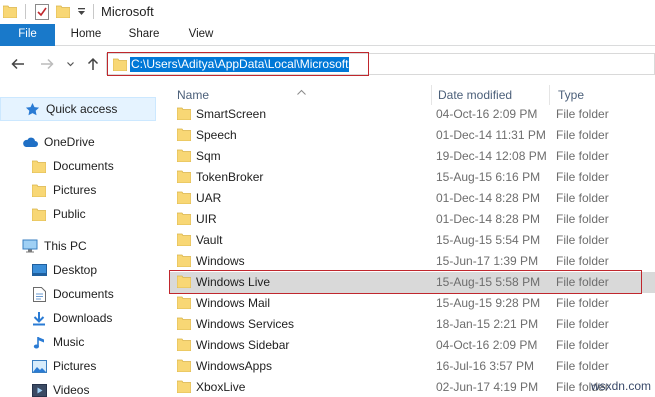 The image size is (655, 397). Describe the element at coordinates (63, 190) in the screenshot. I see `nav-item-onedrive-pictures: Pictures` at that location.